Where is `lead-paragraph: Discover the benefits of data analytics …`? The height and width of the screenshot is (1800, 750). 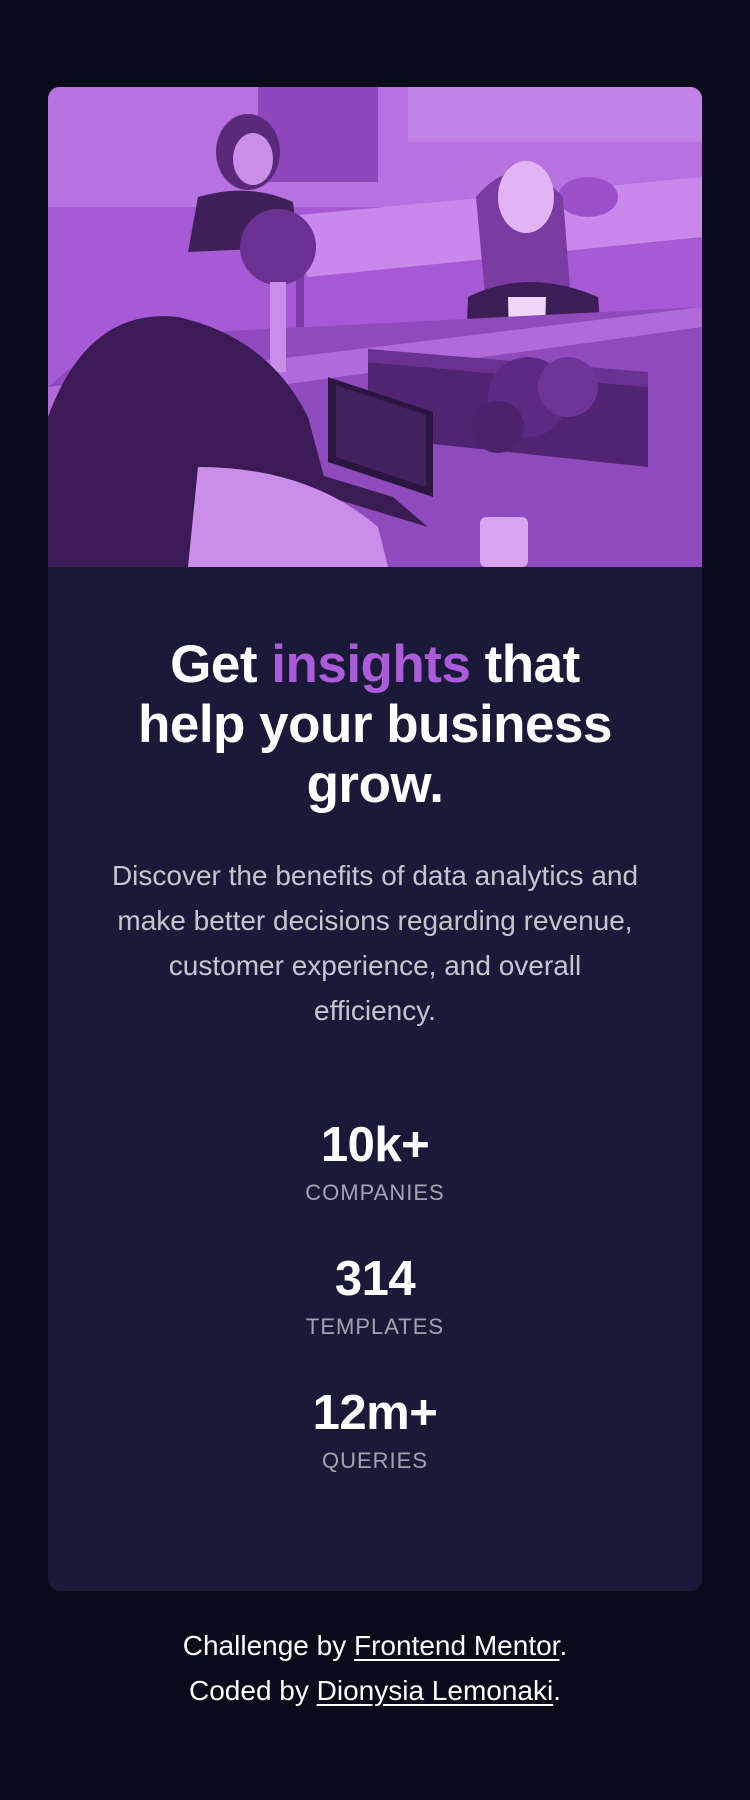 lead-paragraph: Discover the benefits of data analytics … is located at coordinates (375, 943).